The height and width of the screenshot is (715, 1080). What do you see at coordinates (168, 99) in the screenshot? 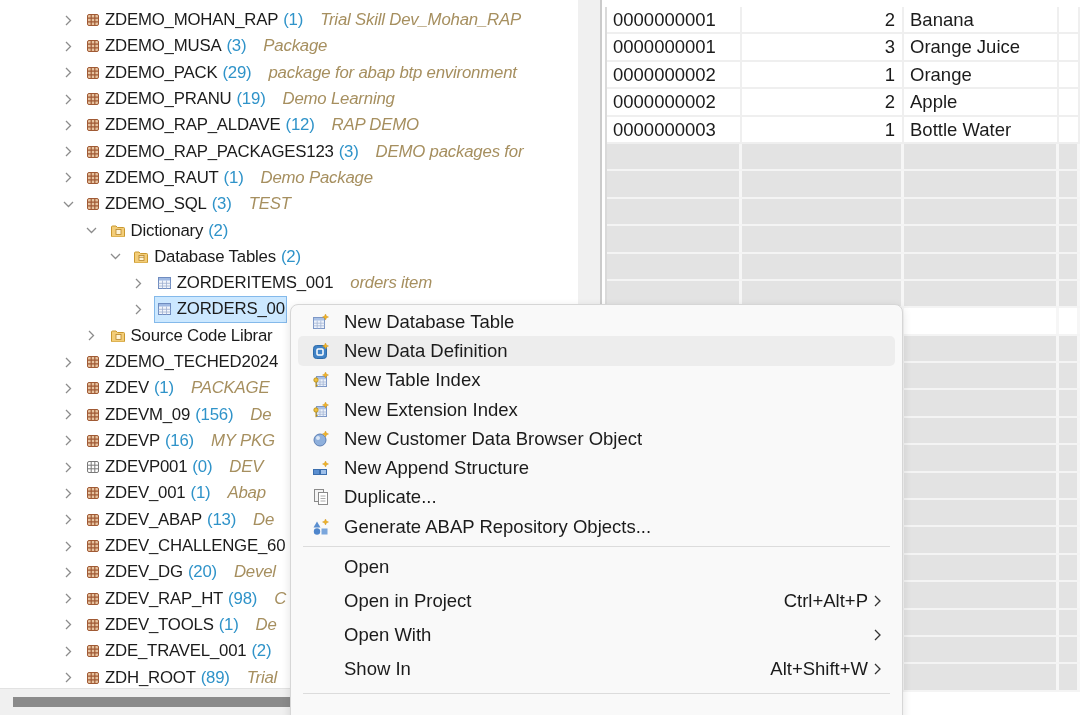
I see `package-name: ZDEMO_PRANU` at bounding box center [168, 99].